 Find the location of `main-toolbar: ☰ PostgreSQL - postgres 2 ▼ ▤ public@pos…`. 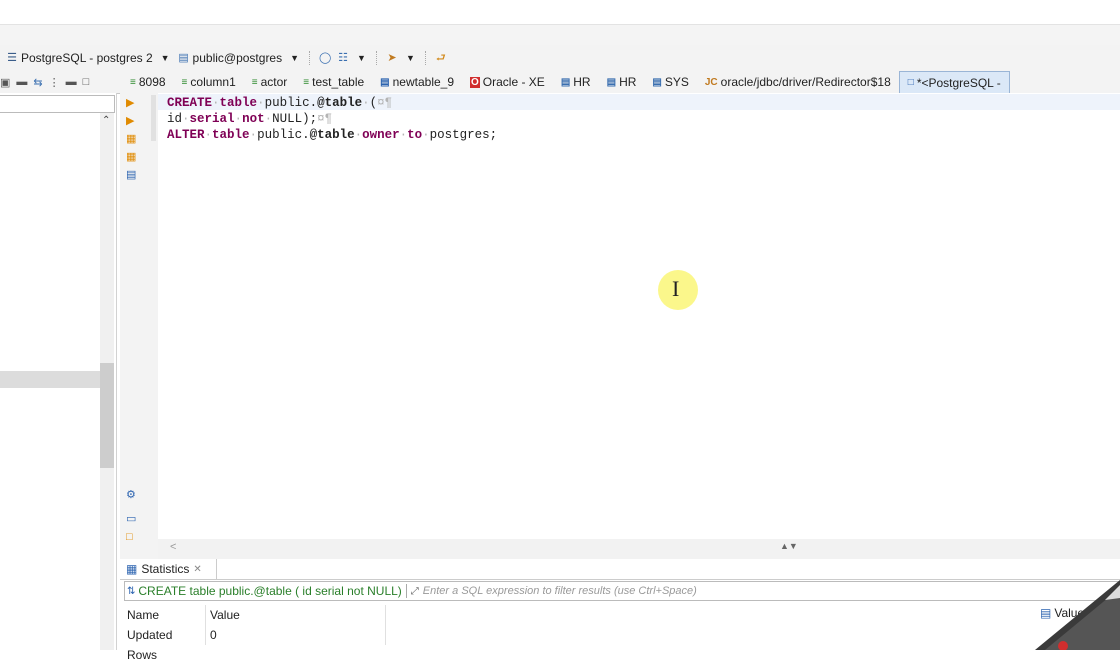

main-toolbar: ☰ PostgreSQL - postgres 2 ▼ ▤ public@pos… is located at coordinates (560, 58).